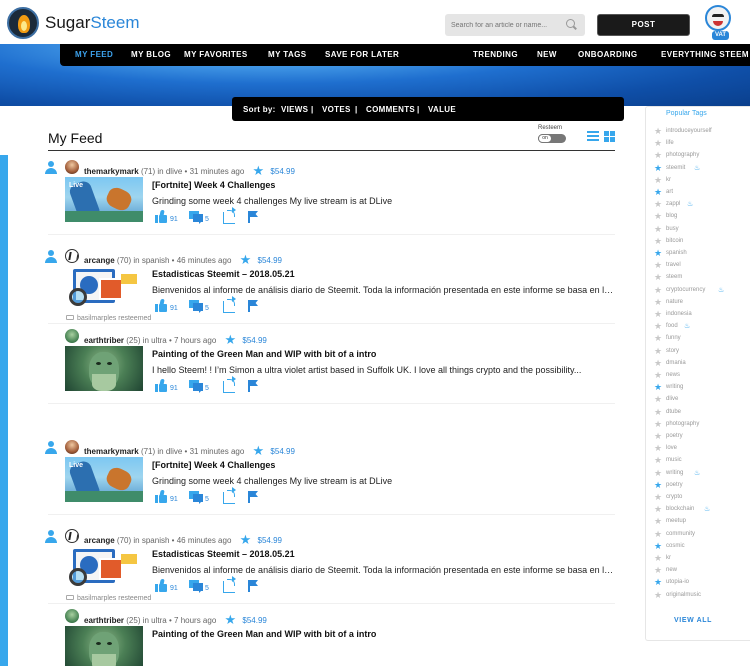 The width and height of the screenshot is (750, 666). I want to click on user-avatar: VAT, so click(718, 23).